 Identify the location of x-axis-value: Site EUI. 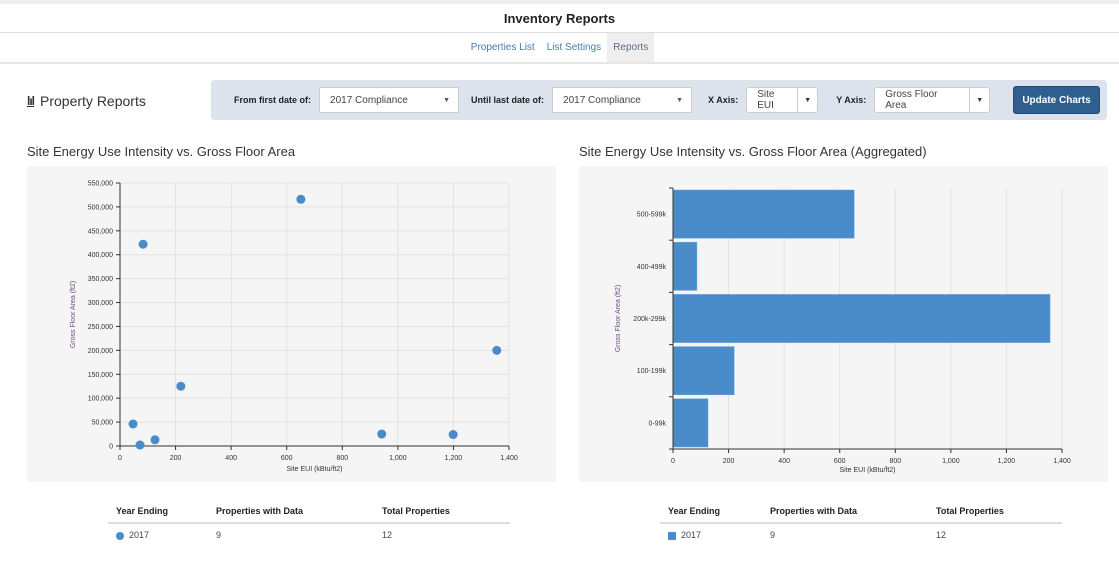
(772, 100).